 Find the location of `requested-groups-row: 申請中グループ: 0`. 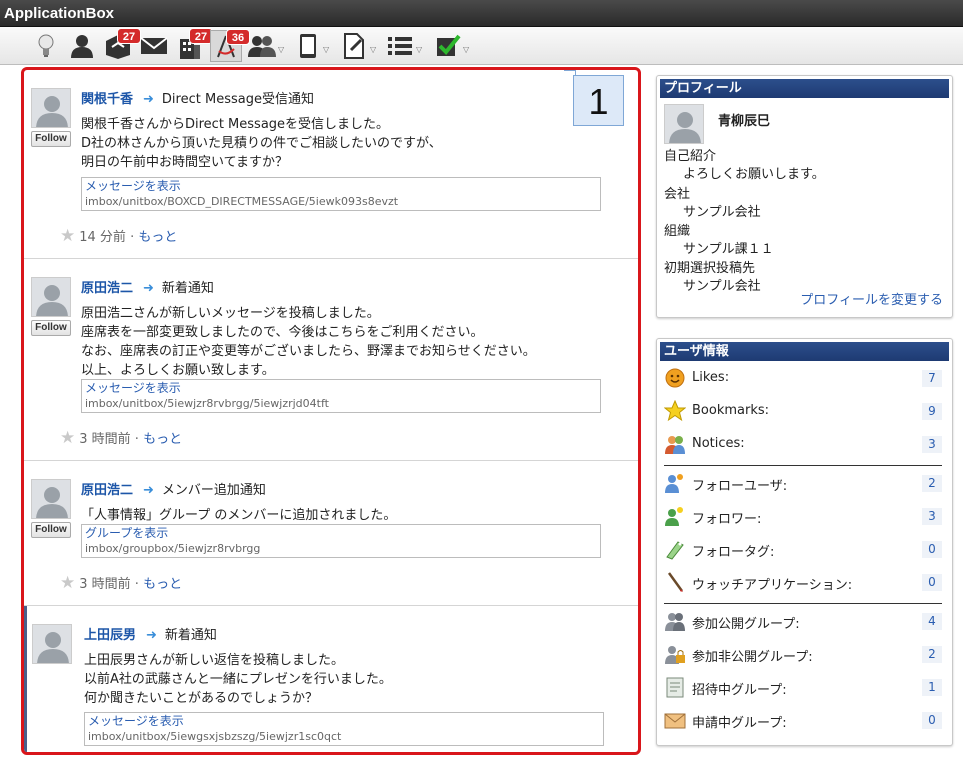

requested-groups-row: 申請中グループ: 0 is located at coordinates (803, 720).